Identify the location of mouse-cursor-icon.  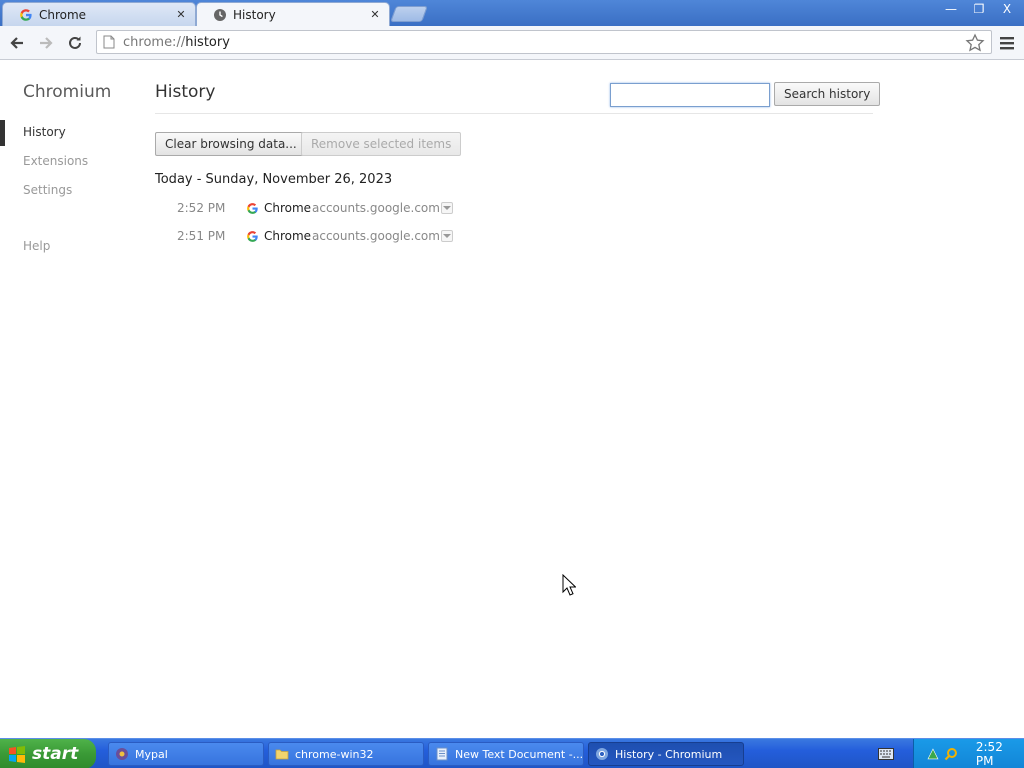
(569, 585).